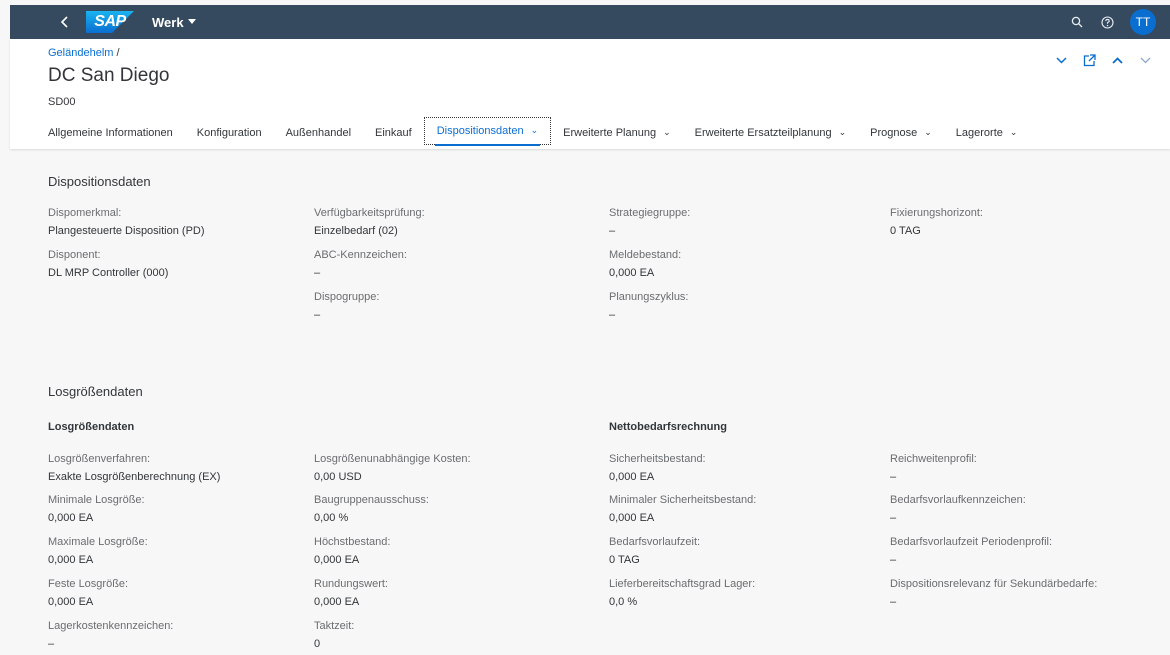 Image resolution: width=1170 pixels, height=655 pixels. Describe the element at coordinates (168, 22) in the screenshot. I see `app-title: Werk` at that location.